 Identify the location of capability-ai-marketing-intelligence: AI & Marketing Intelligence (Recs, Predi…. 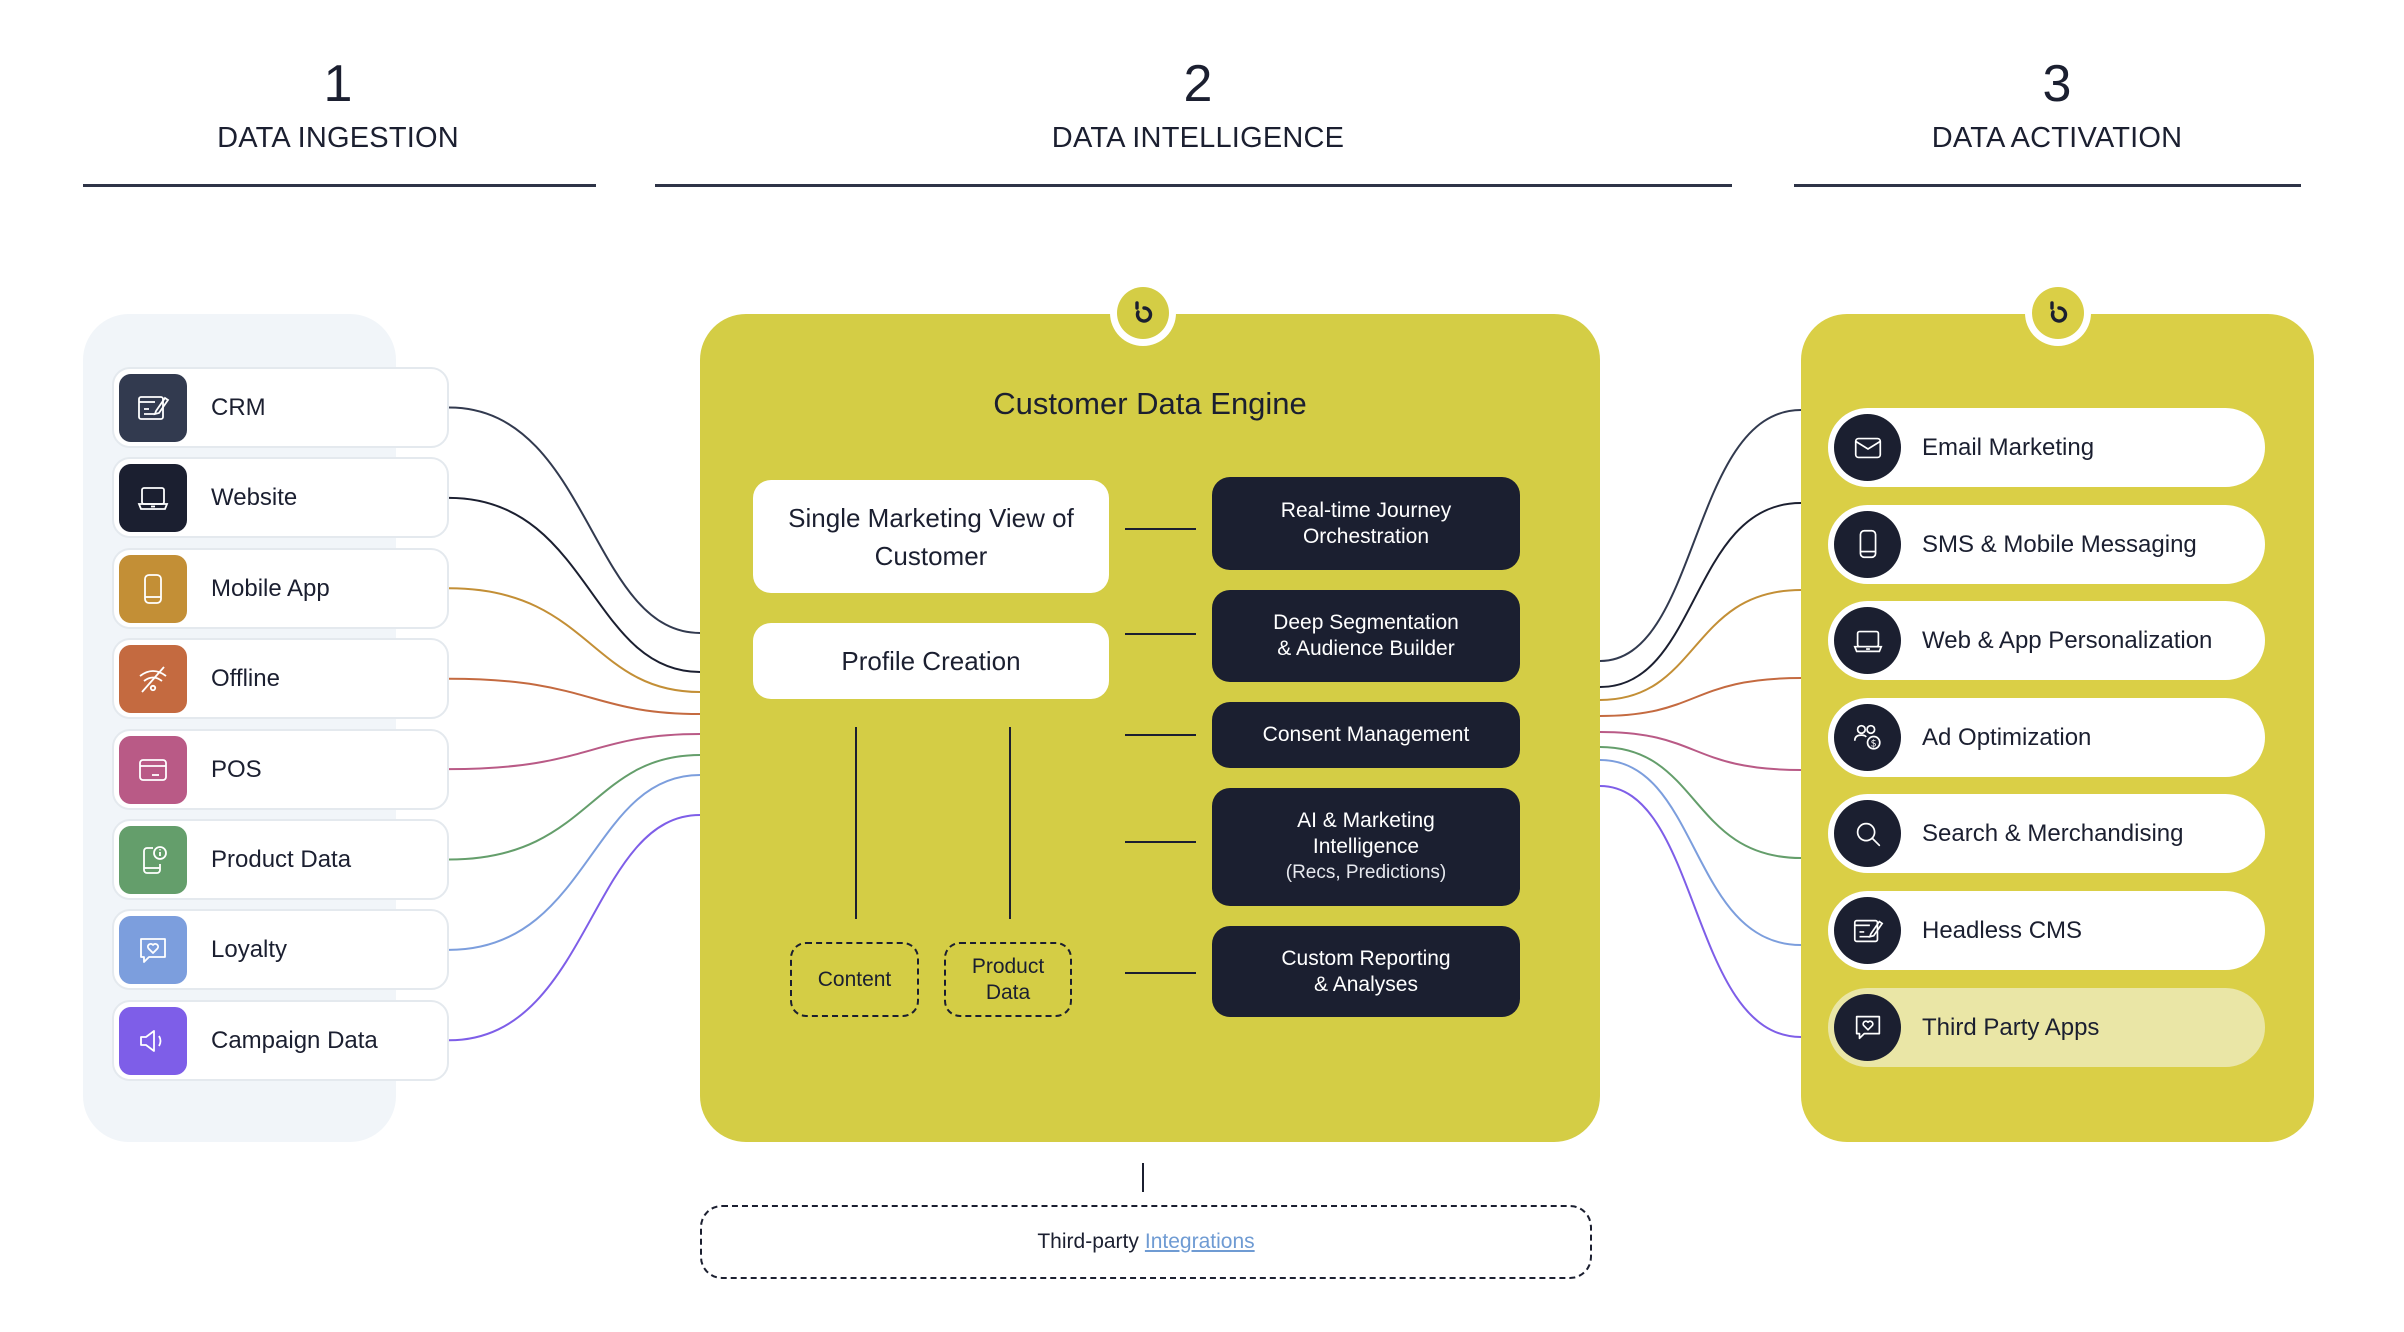
(1366, 847).